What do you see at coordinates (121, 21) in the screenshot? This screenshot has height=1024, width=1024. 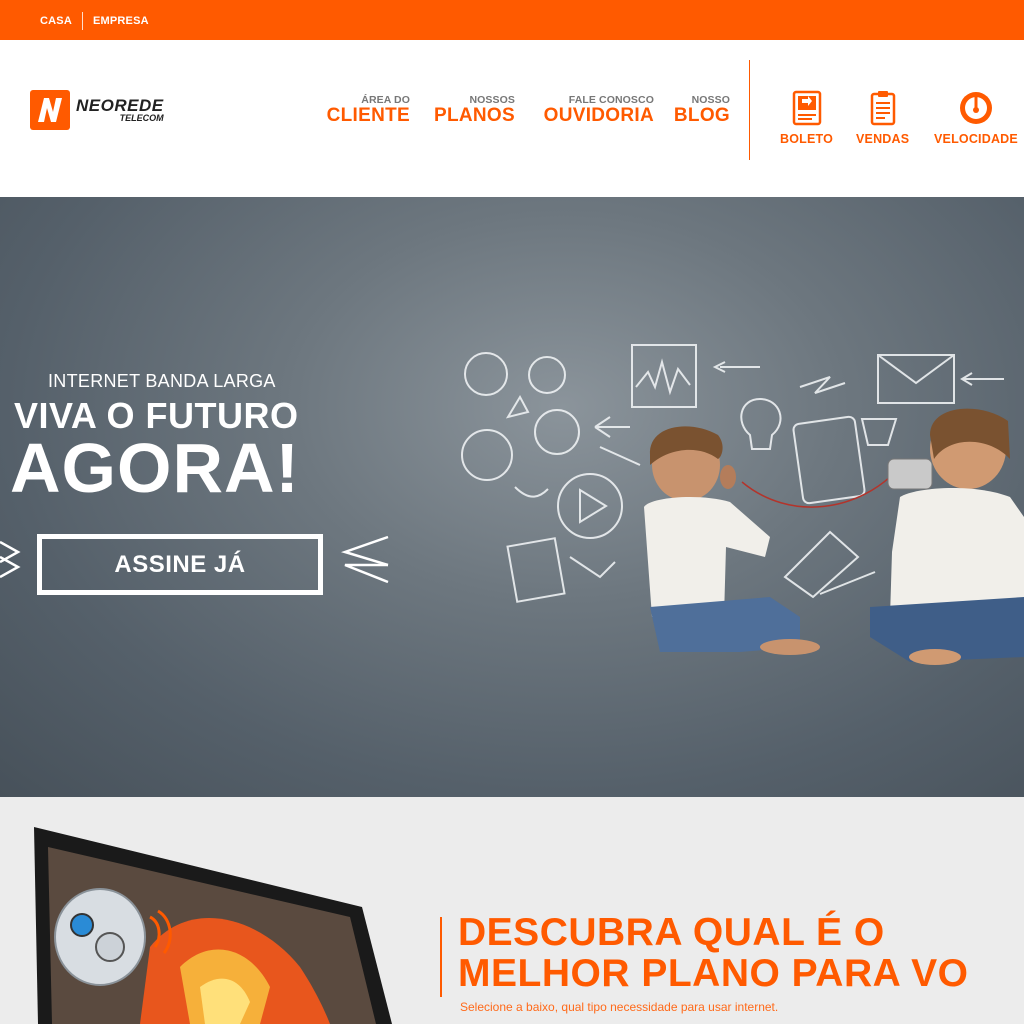 I see `top-link-empresa: EMPRESA` at bounding box center [121, 21].